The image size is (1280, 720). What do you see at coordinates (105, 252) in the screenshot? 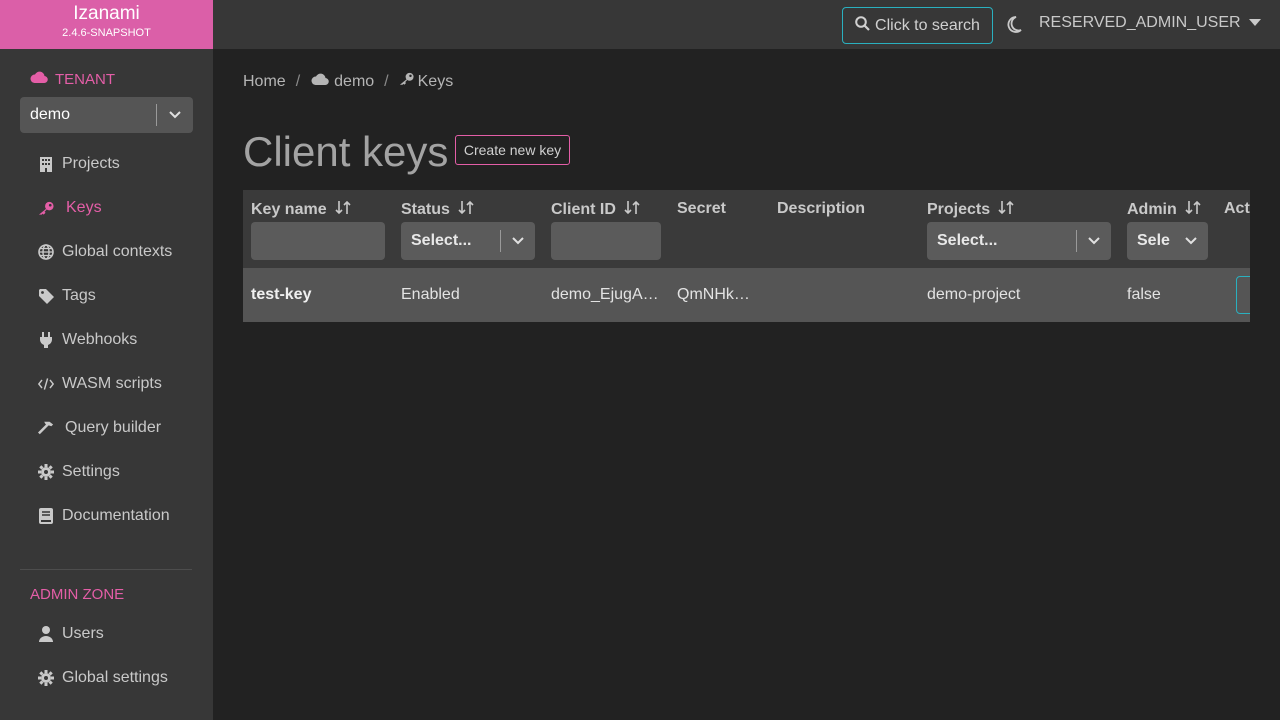
I see `sidebar-item-global-contexts: Global contexts` at bounding box center [105, 252].